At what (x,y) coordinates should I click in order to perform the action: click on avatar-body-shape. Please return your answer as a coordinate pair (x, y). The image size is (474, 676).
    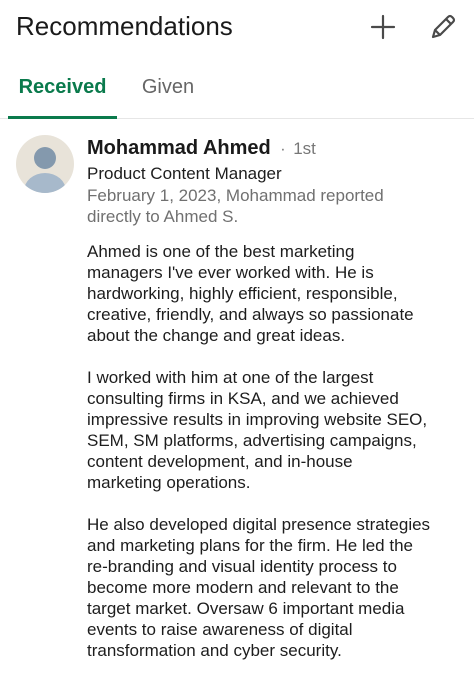
    Looking at the image, I should click on (45, 183).